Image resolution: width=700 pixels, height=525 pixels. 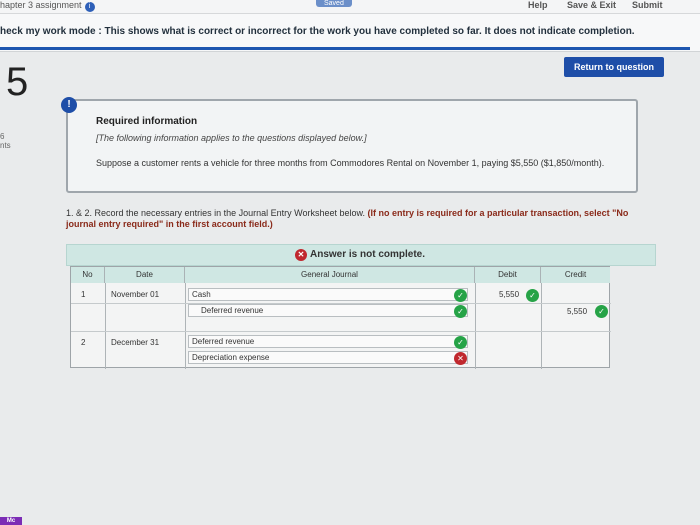 I want to click on alert-icon: !, so click(x=69, y=105).